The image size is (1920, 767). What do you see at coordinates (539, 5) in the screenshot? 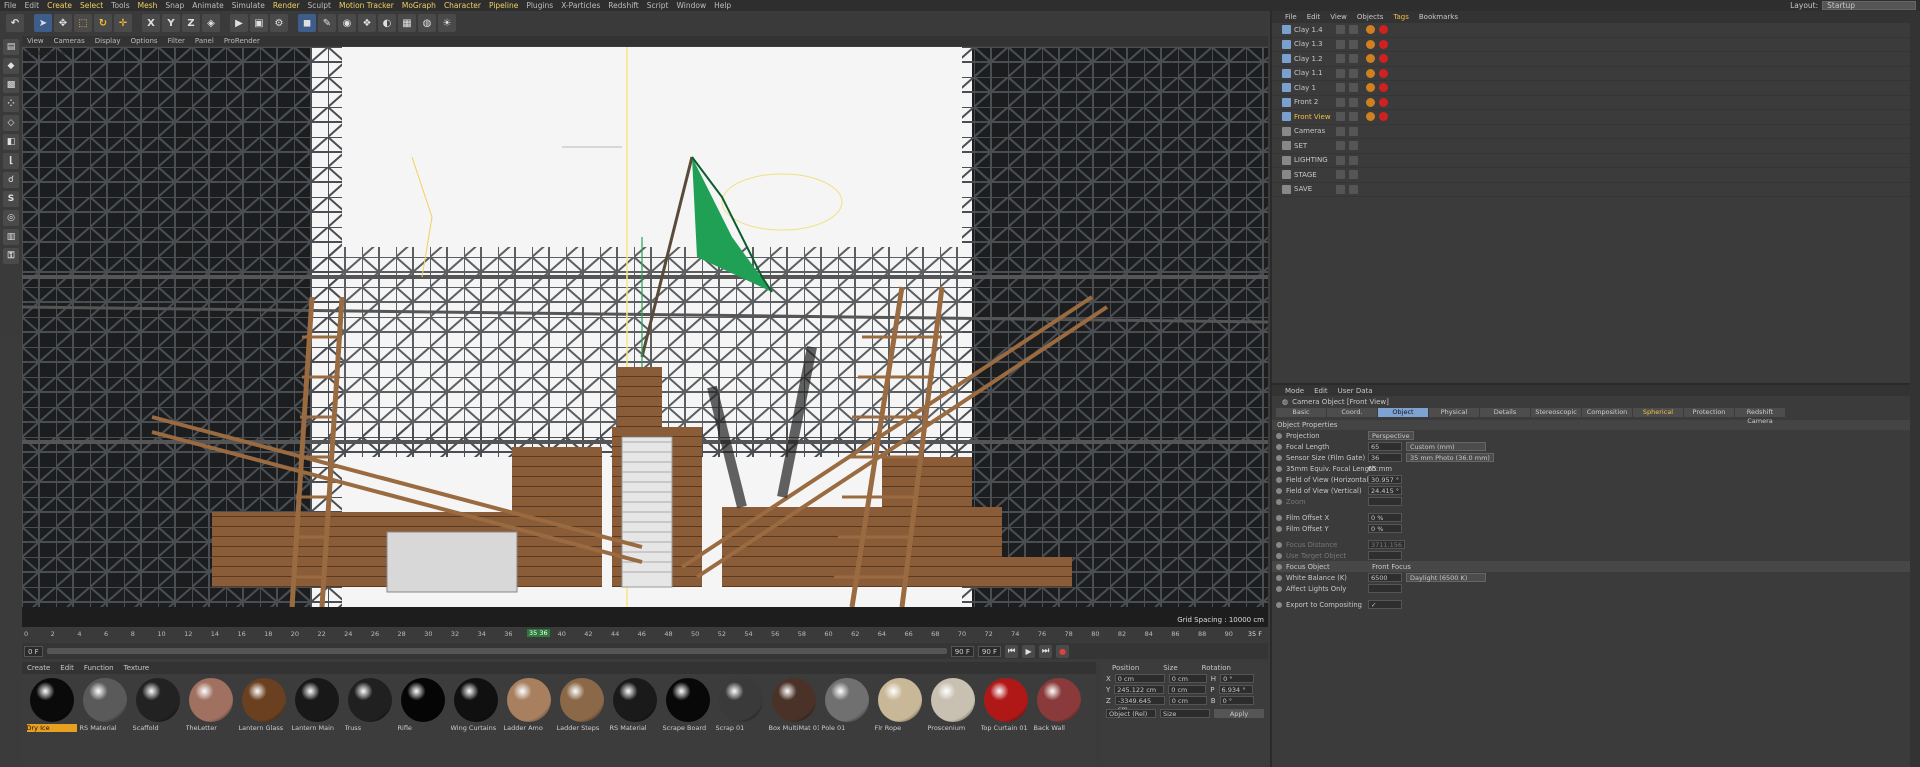
I see `menu-plugins: Plugins` at bounding box center [539, 5].